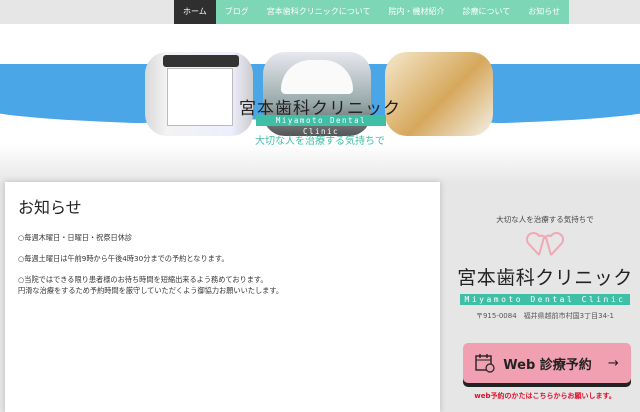  What do you see at coordinates (320, 141) in the screenshot?
I see `hero-tagline: 大切な人を治療する気持ちで` at bounding box center [320, 141].